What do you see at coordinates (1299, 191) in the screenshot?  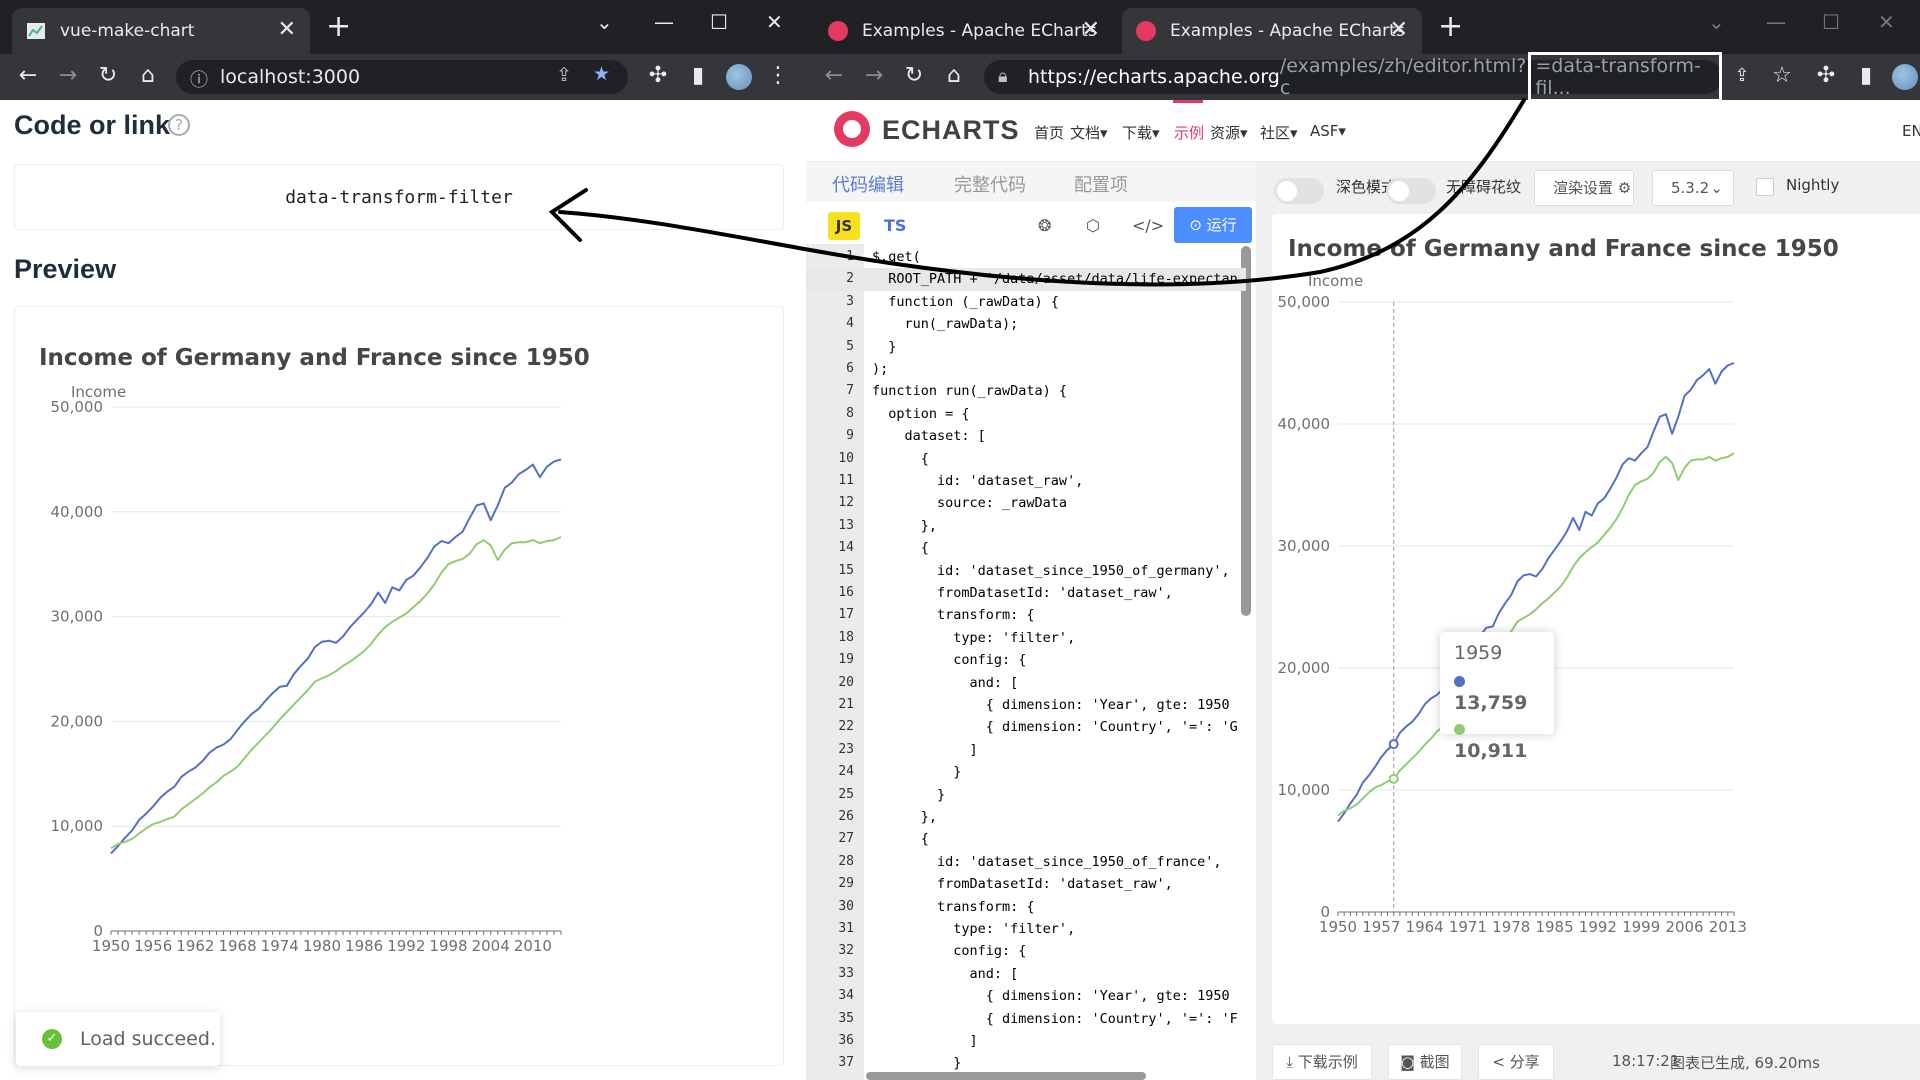 I see `dark-mode-toggle` at bounding box center [1299, 191].